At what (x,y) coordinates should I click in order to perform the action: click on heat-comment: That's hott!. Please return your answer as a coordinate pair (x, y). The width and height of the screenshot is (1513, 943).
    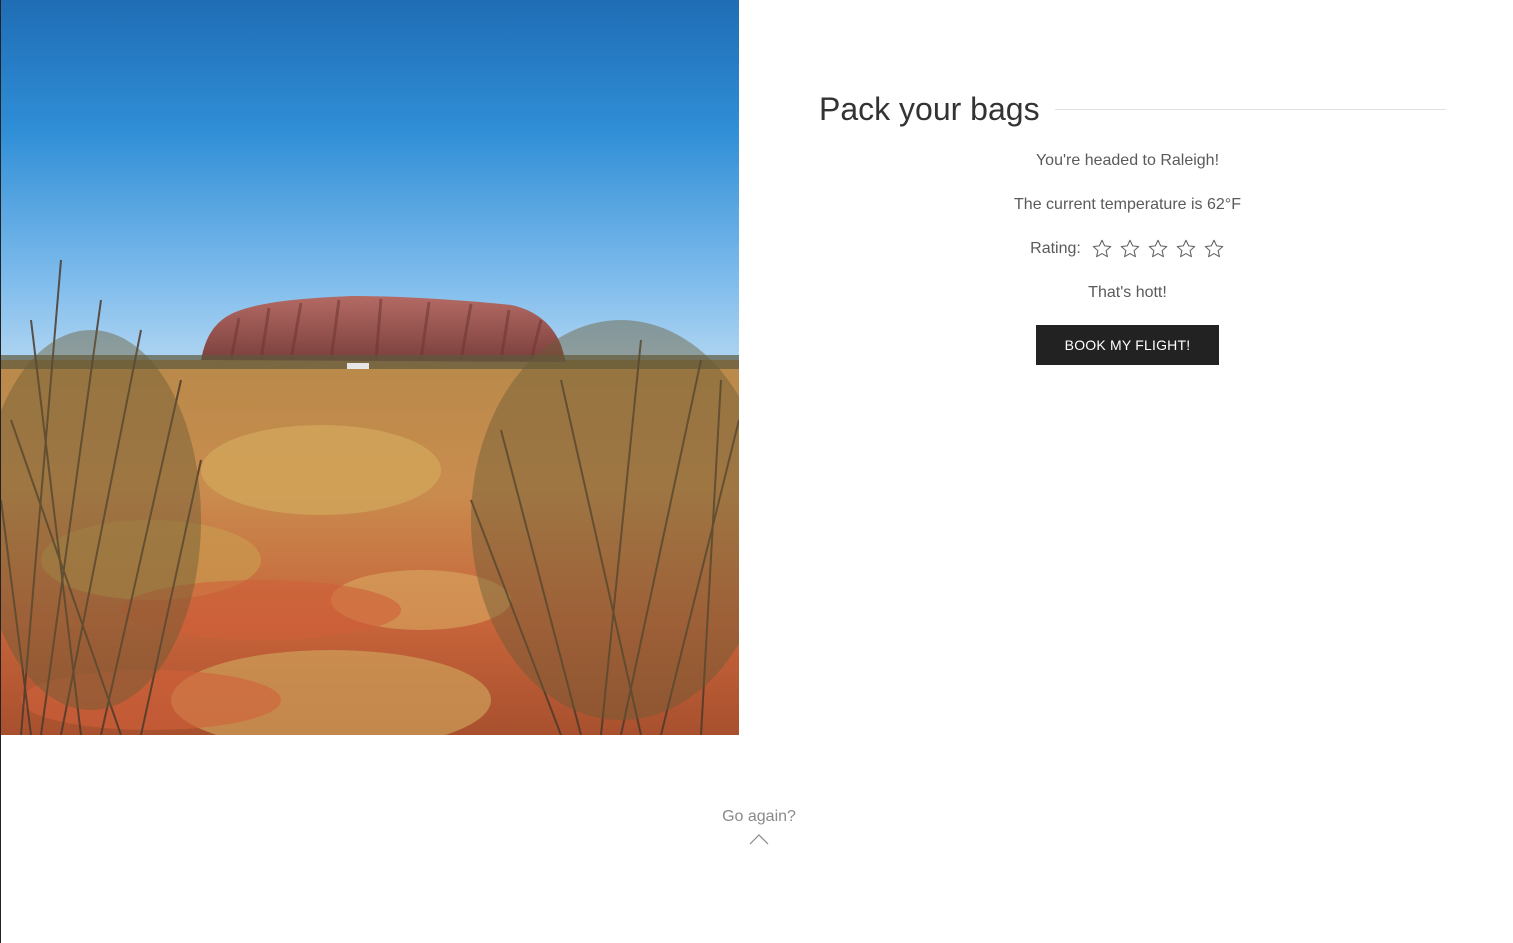
    Looking at the image, I should click on (1127, 292).